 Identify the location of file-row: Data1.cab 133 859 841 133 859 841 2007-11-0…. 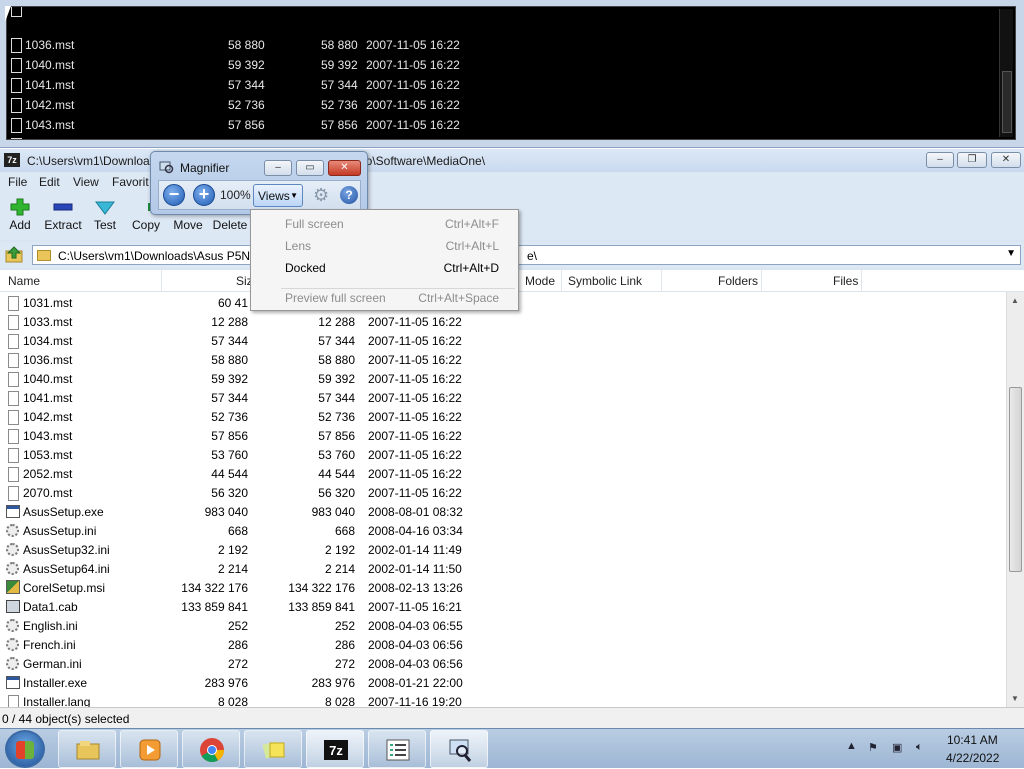
(503, 606).